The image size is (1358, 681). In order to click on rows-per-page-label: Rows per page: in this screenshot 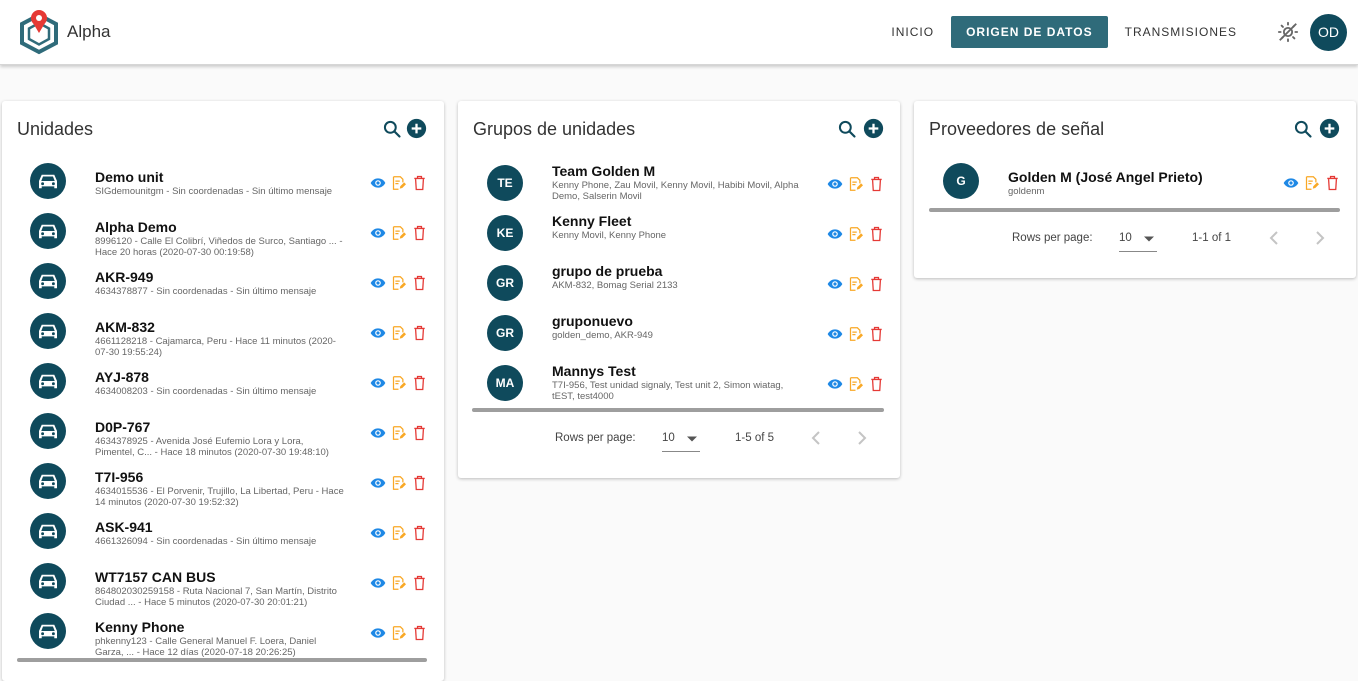, I will do `click(595, 438)`.